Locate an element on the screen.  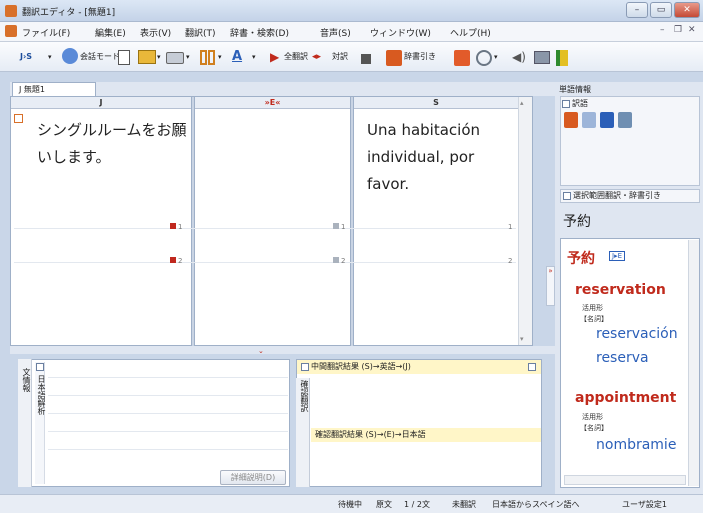
word-icon is located at coordinates (462, 58).